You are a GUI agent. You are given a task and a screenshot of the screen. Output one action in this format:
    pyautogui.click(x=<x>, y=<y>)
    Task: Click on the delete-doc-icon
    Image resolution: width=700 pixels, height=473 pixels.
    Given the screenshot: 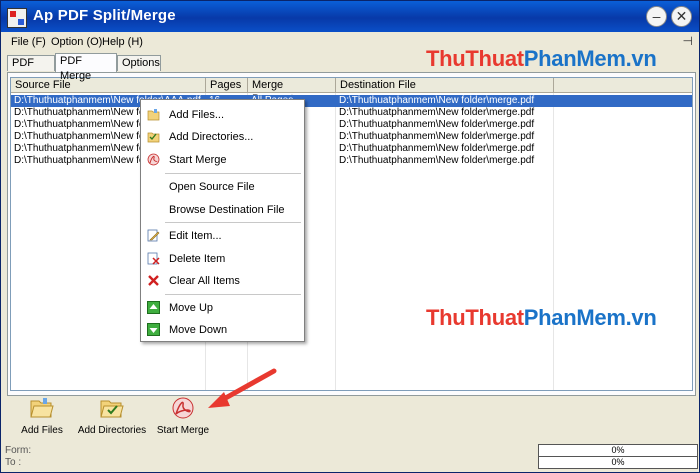 What is the action you would take?
    pyautogui.click(x=153, y=258)
    